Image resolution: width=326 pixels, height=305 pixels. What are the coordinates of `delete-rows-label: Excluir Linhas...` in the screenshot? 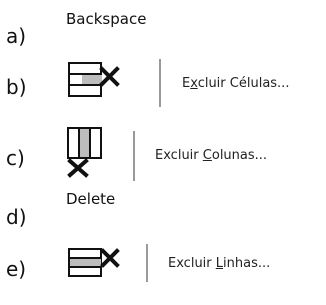 It's located at (219, 263).